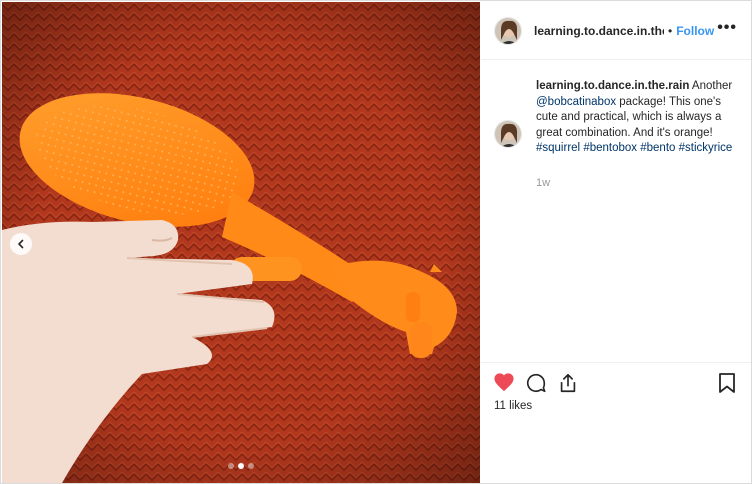  What do you see at coordinates (558, 148) in the screenshot?
I see `hashtag-link: #squirrel` at bounding box center [558, 148].